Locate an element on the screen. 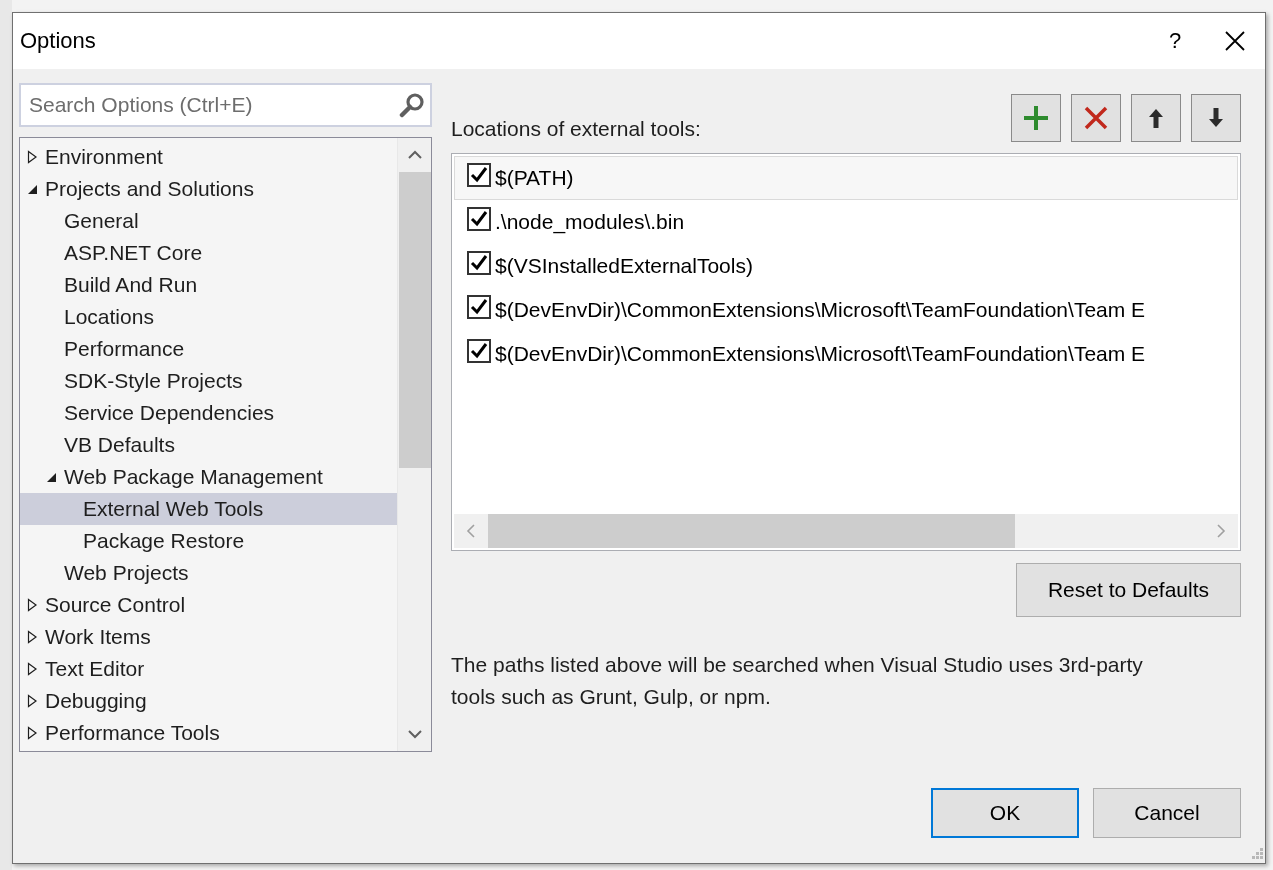  tree-item: Projects and Solutions is located at coordinates (208, 189).